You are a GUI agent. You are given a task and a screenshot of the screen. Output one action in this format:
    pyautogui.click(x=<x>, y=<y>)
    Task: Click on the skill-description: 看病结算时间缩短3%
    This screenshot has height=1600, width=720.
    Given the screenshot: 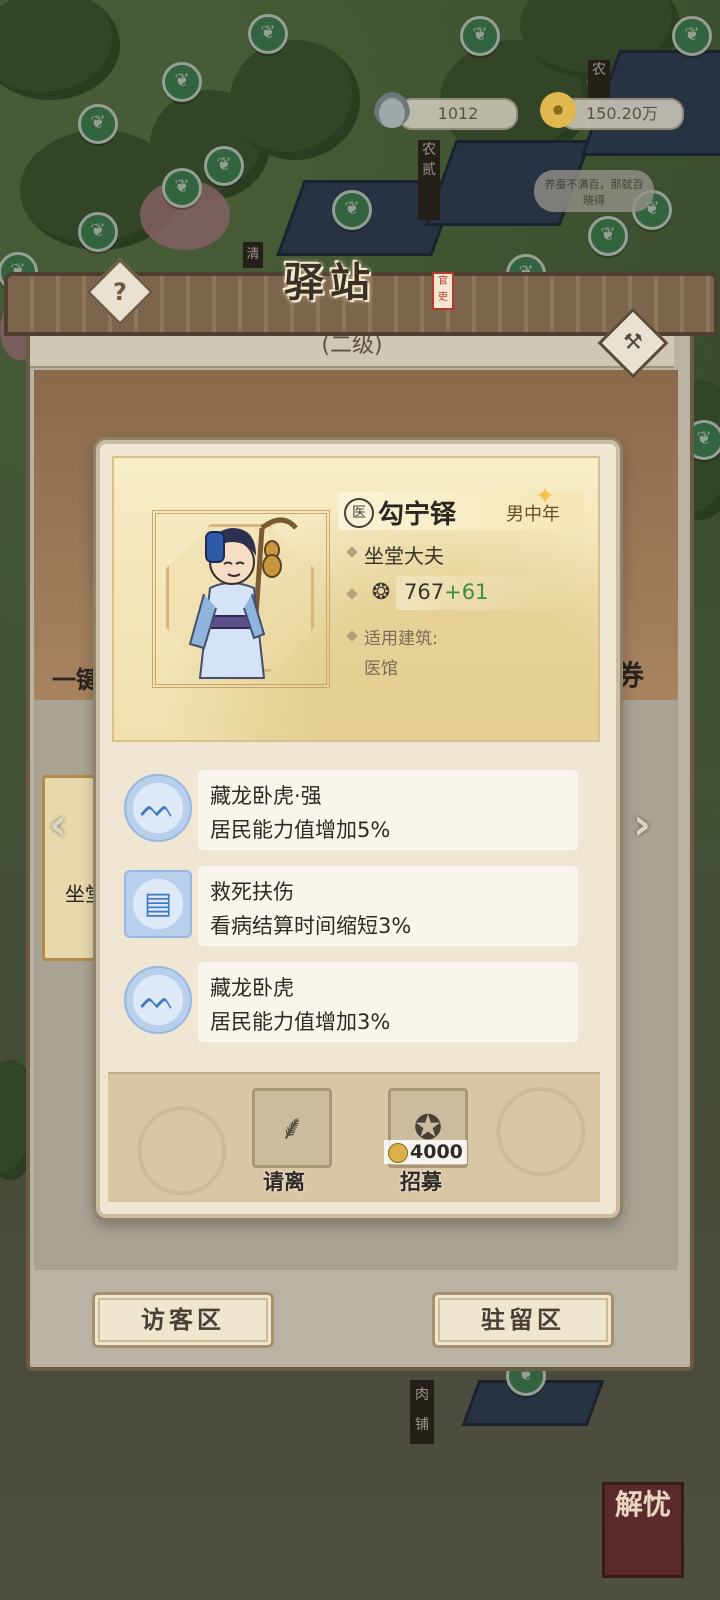 What is the action you would take?
    pyautogui.click(x=311, y=926)
    